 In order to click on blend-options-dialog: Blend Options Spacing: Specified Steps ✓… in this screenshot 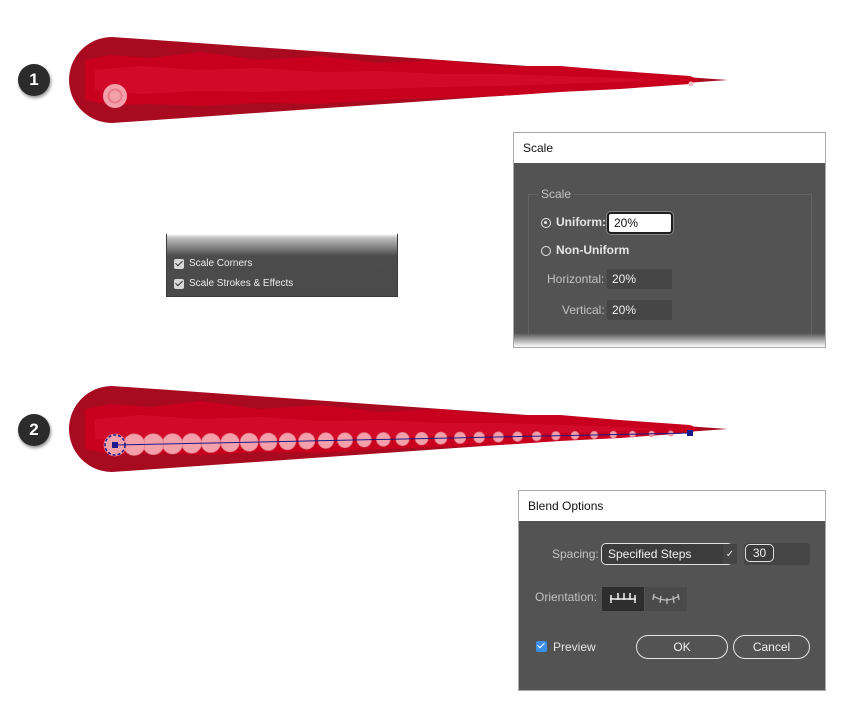, I will do `click(672, 590)`.